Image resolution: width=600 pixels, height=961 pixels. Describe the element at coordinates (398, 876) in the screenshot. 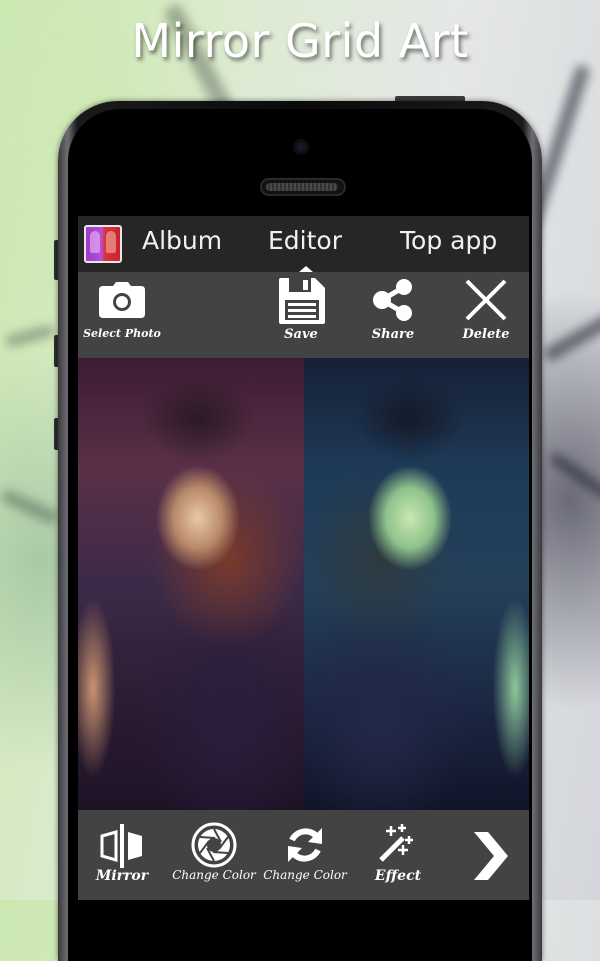

I see `effect-label: Effect` at that location.